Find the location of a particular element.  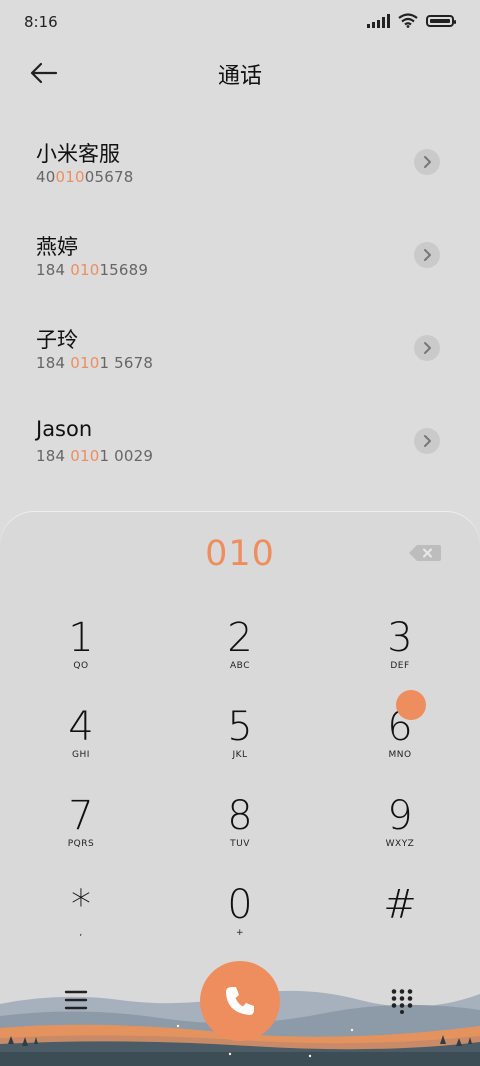

contact-number: 4001005678 is located at coordinates (85, 177).